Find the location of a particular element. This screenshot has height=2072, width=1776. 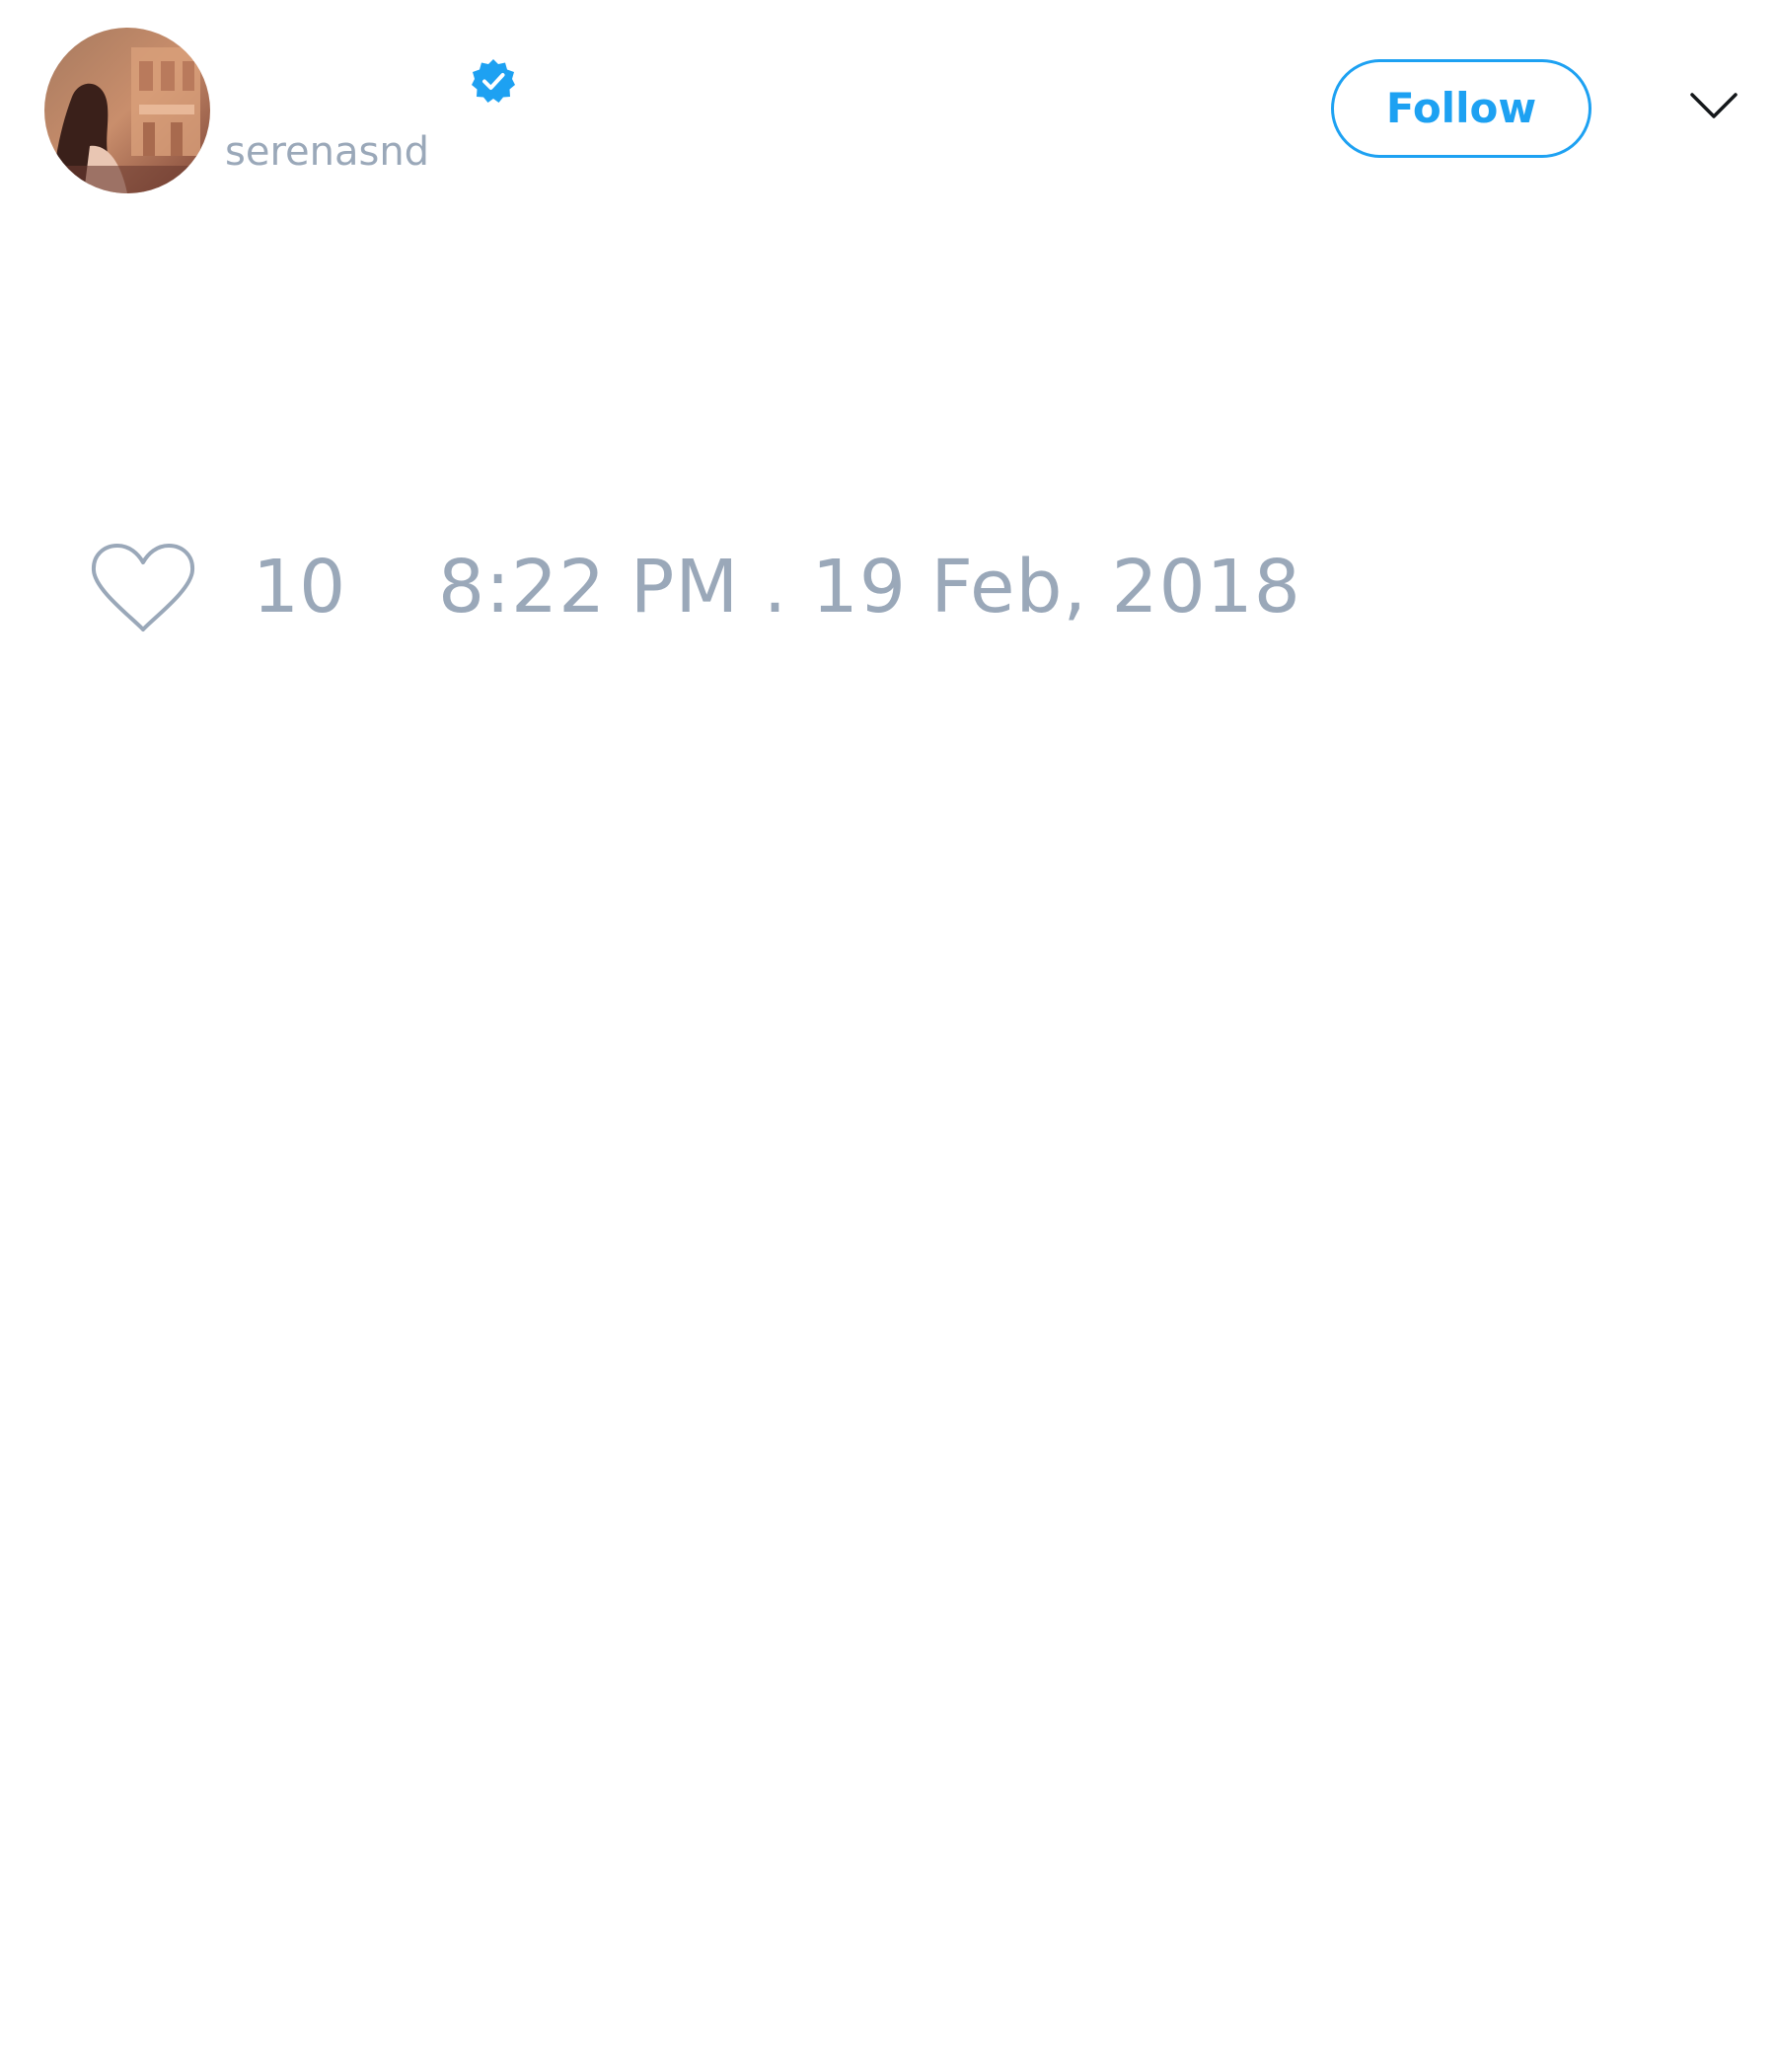

avatar-photo is located at coordinates (127, 111).